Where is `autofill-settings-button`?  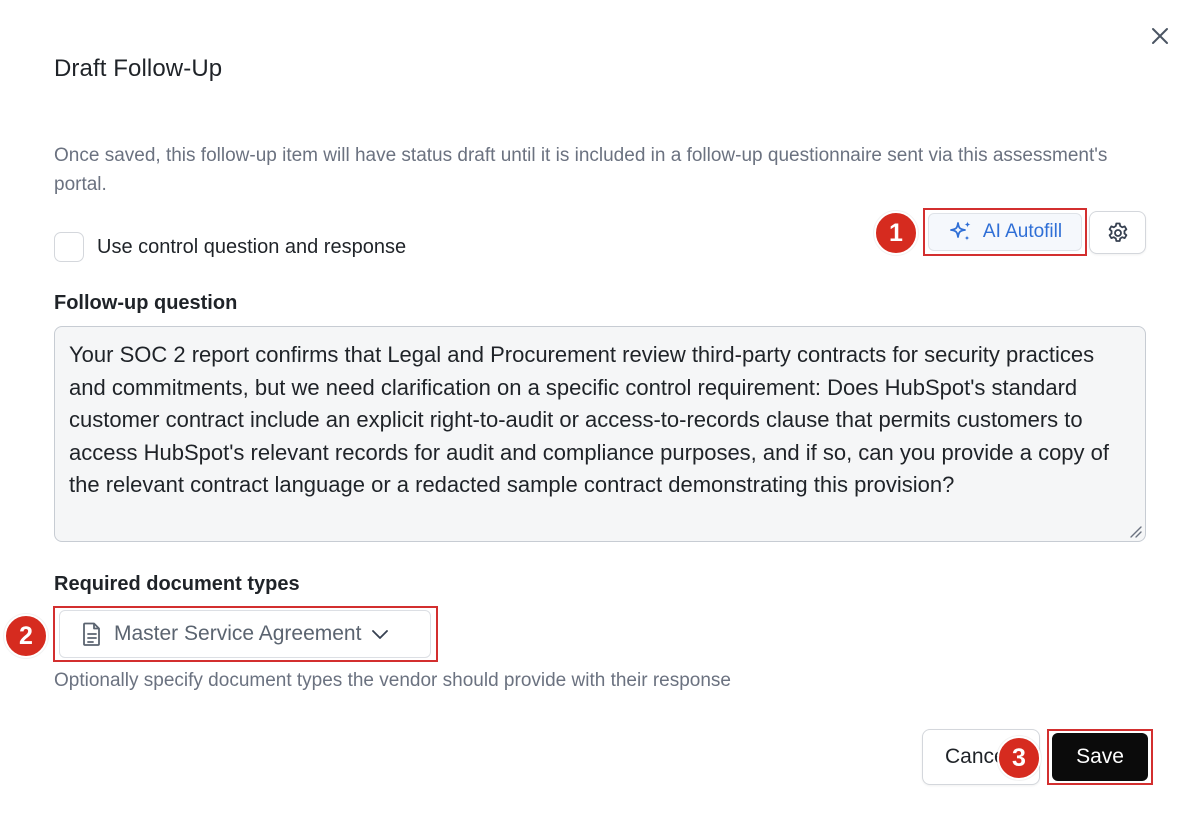 autofill-settings-button is located at coordinates (1117, 232).